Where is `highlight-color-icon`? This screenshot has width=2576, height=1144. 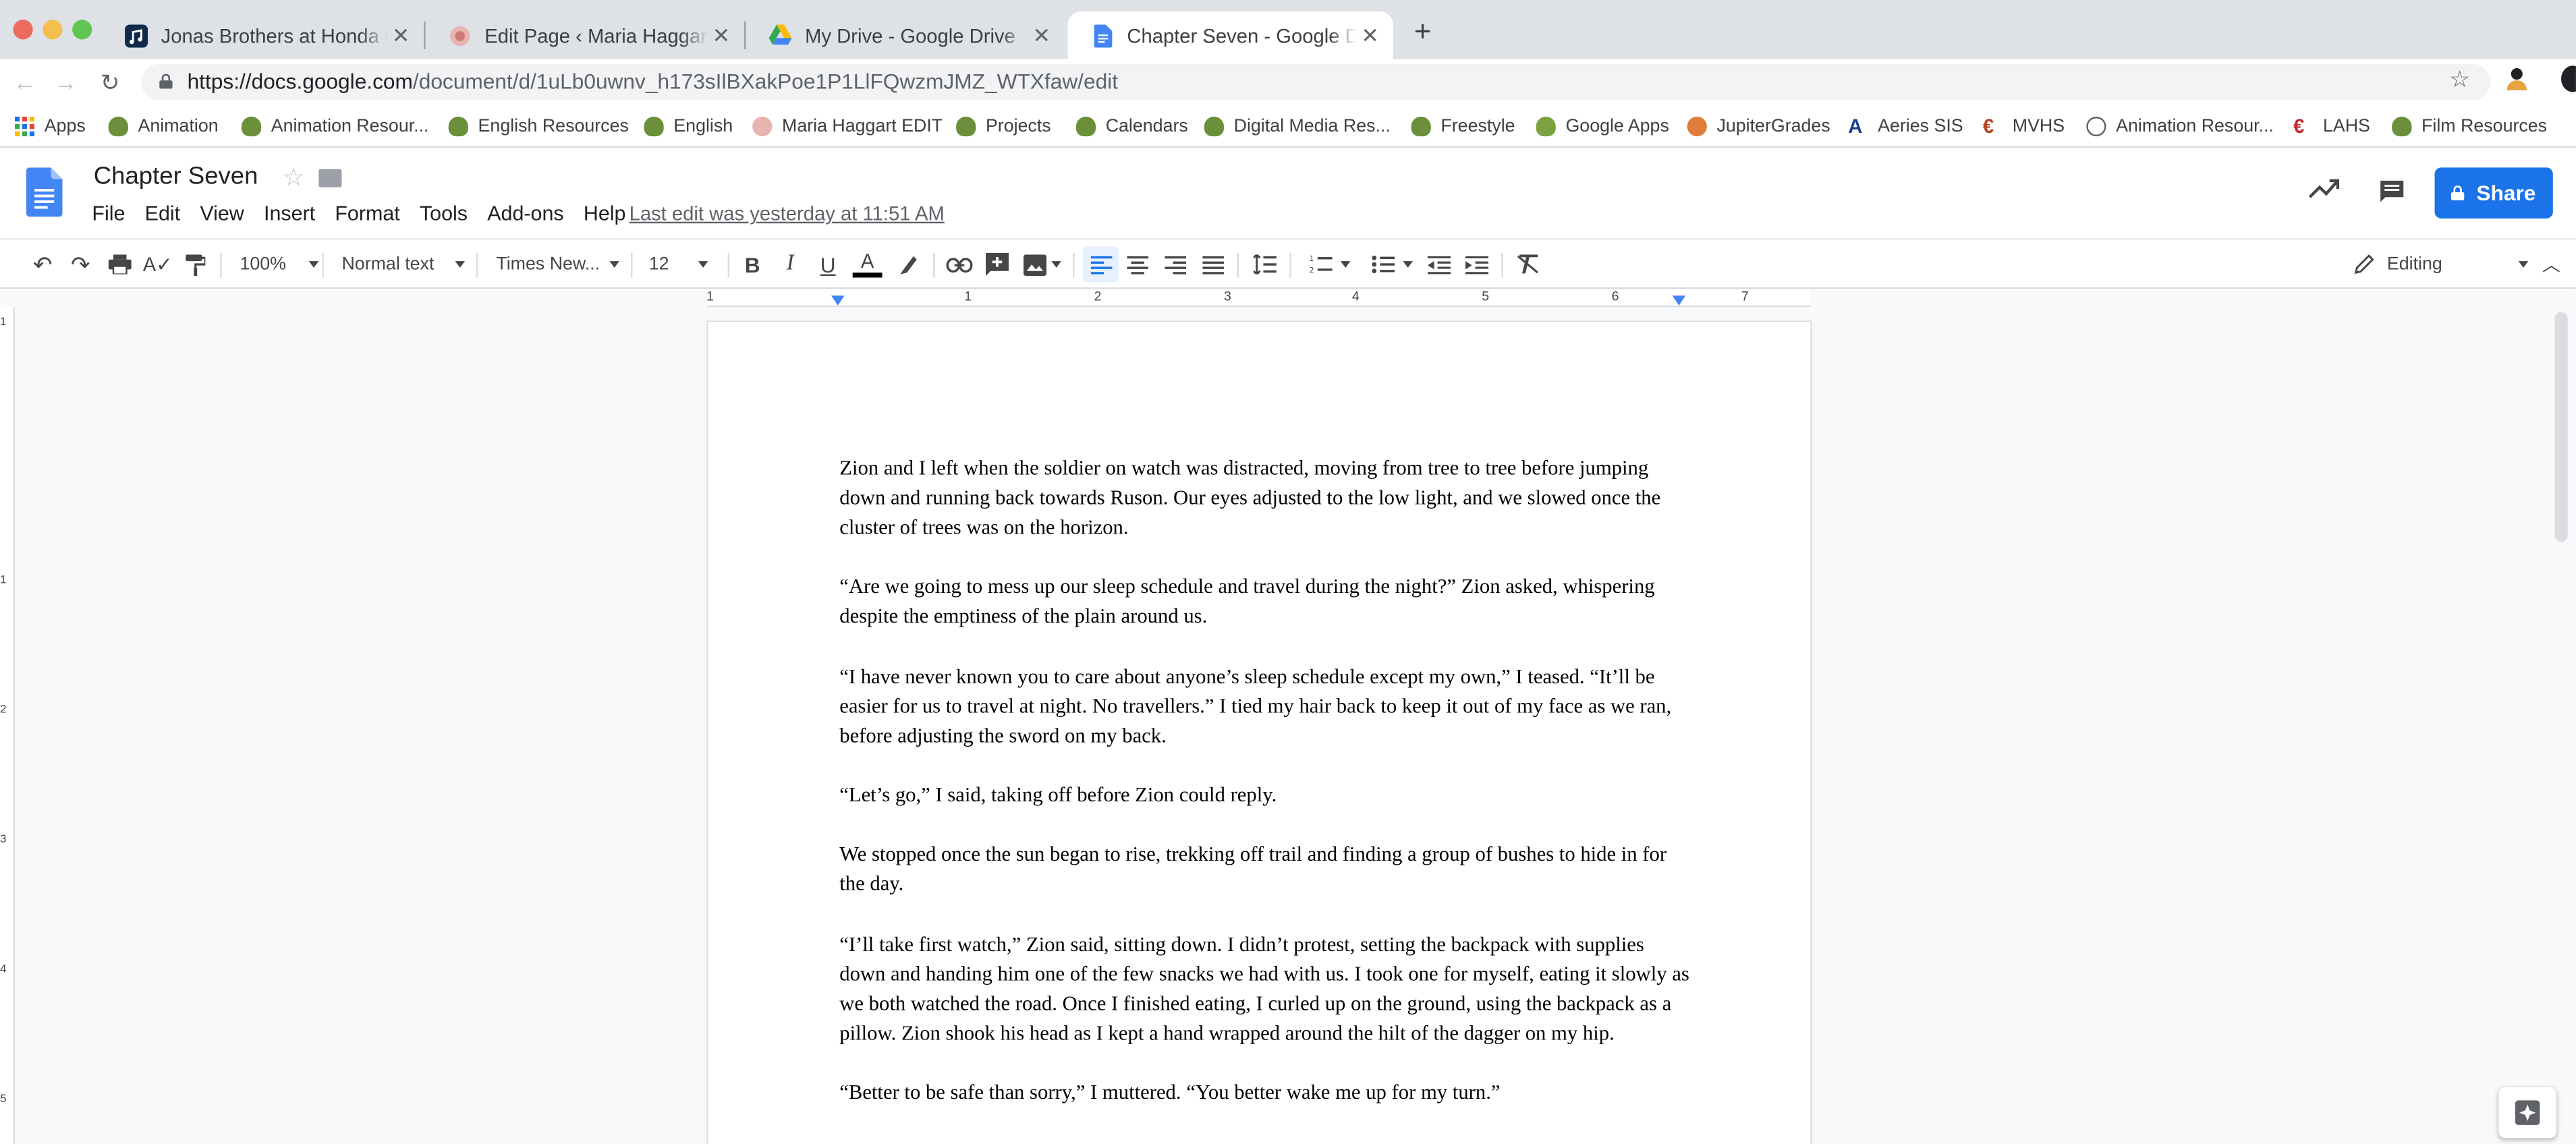 highlight-color-icon is located at coordinates (908, 264).